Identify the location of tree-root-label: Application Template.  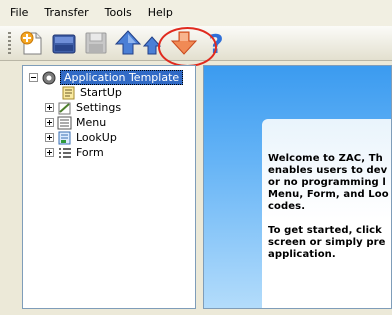
(122, 77).